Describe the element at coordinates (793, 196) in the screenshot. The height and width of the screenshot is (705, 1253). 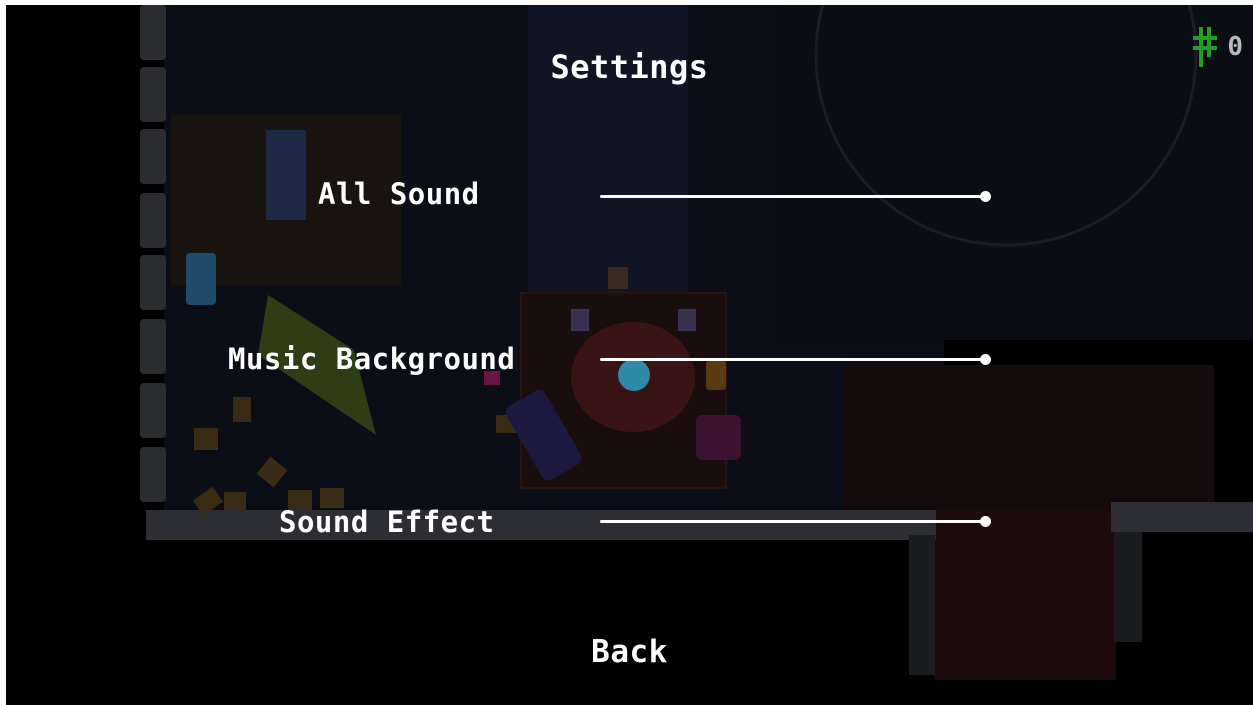
I see `all-sound-slider-track` at that location.